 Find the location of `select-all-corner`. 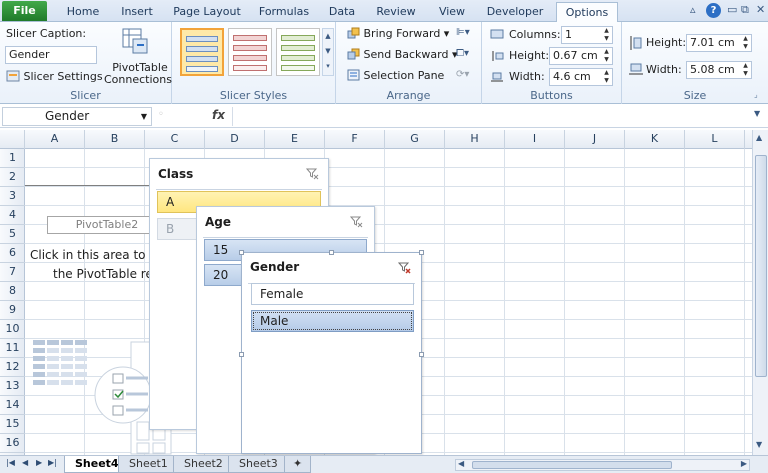

select-all-corner is located at coordinates (12, 139).